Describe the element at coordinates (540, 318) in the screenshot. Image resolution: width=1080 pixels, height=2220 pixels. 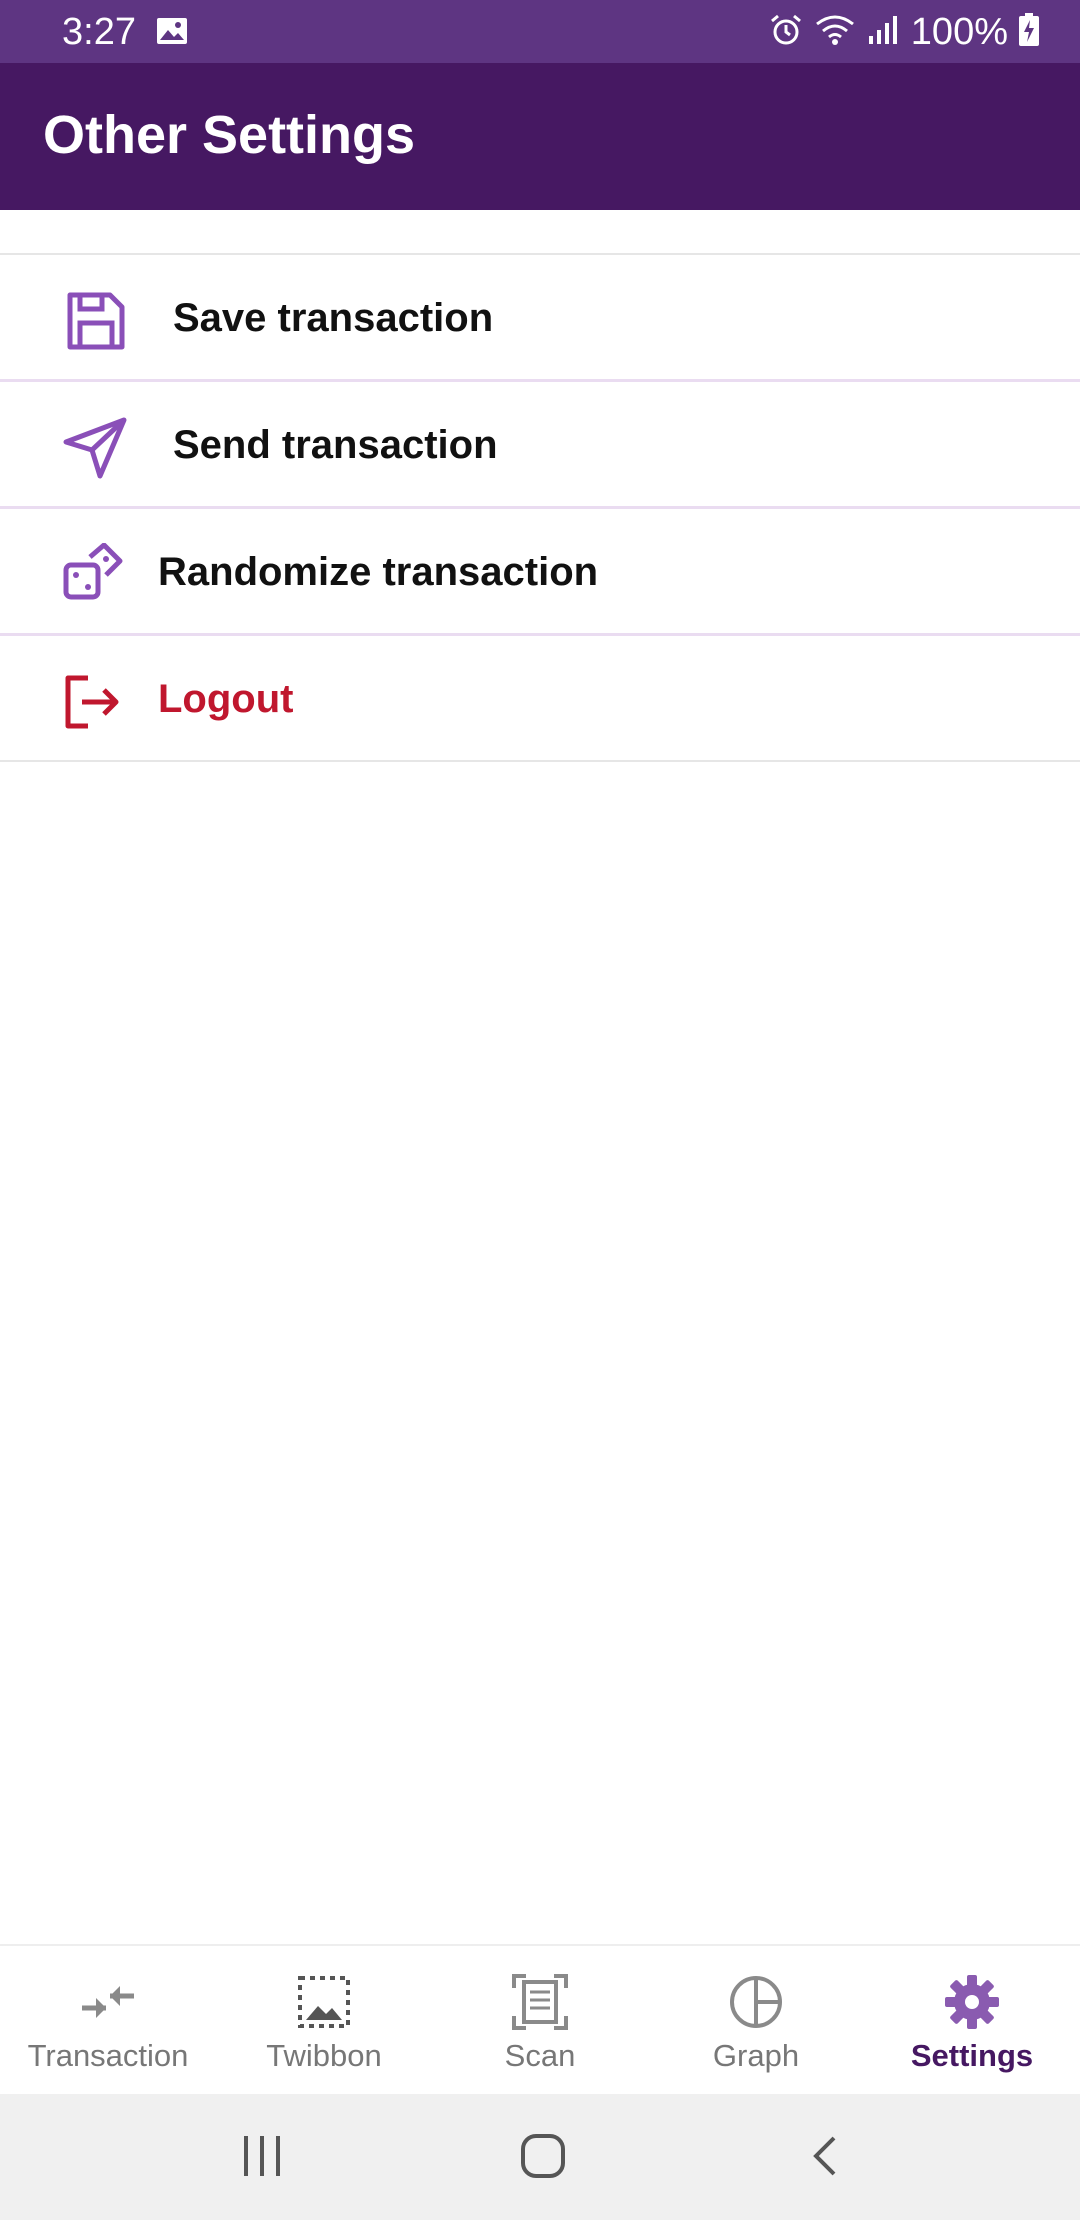
I see `menu-item-save-transaction: Save transaction` at that location.